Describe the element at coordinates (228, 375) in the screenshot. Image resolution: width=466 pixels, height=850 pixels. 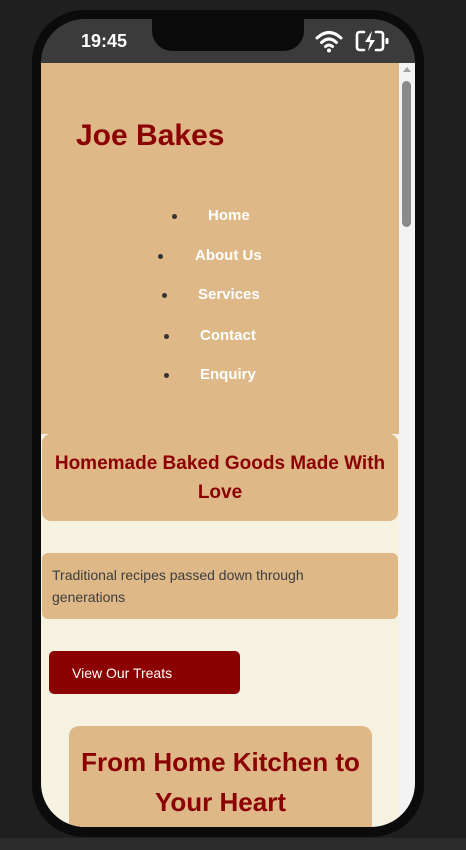
I see `nav-link-enquiry: Enquiry` at that location.